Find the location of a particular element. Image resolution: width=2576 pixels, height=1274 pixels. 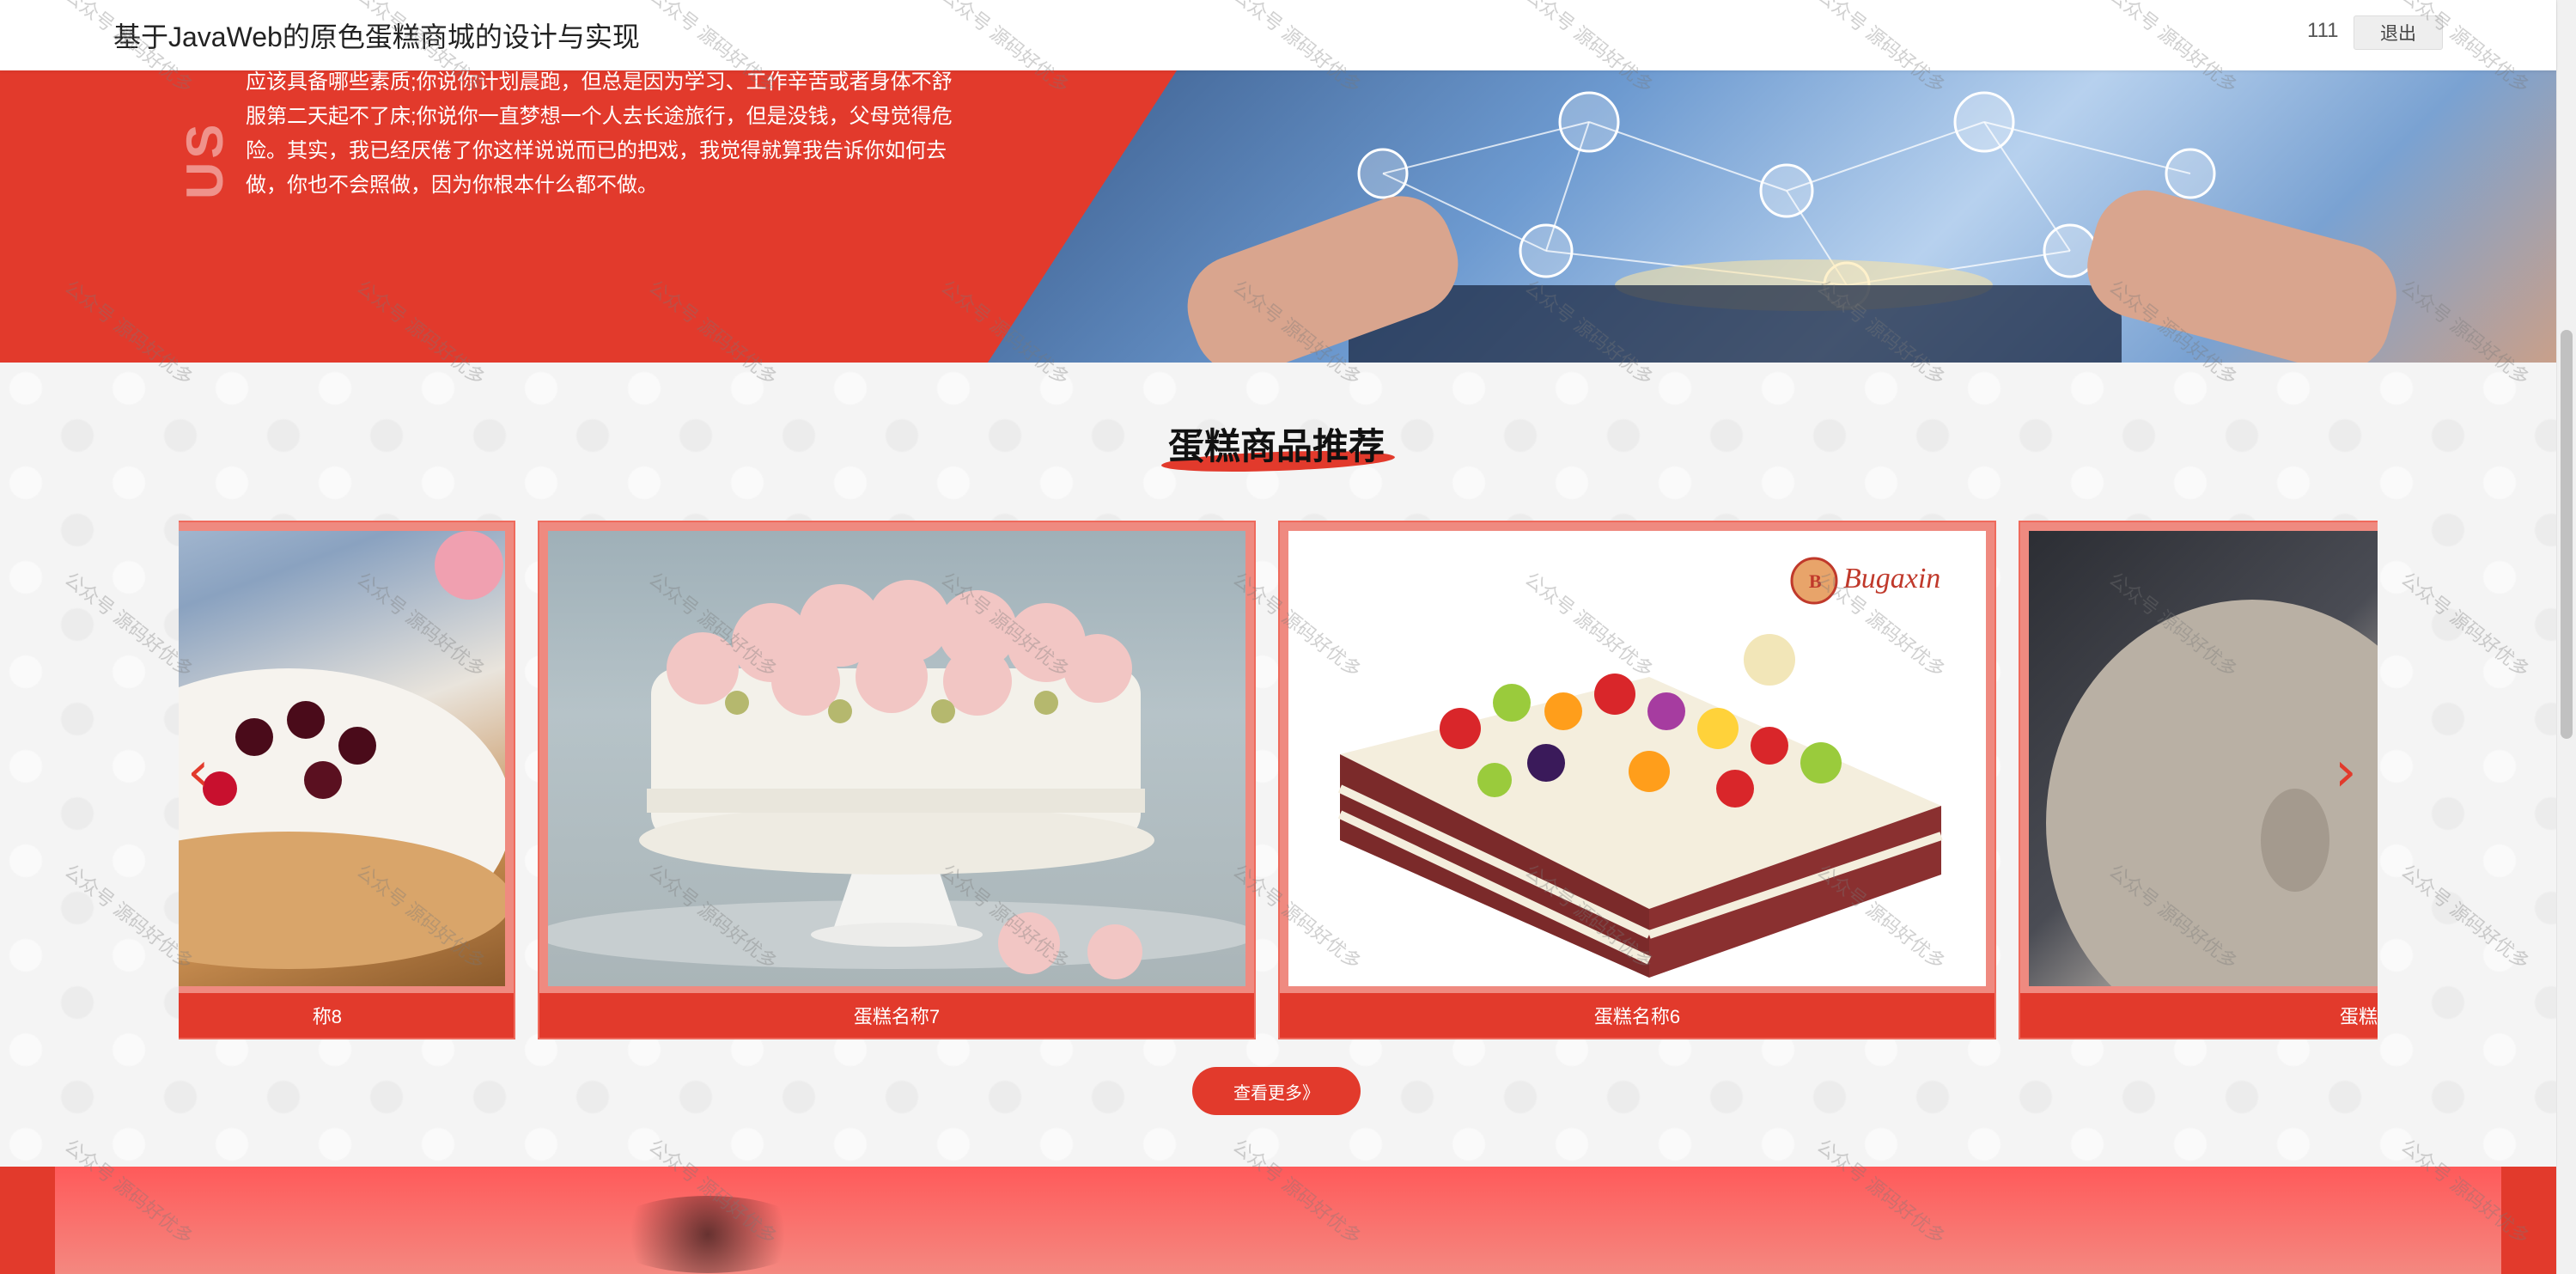

about-line: 应该具备哪些素质;你说你计划晨跑，但总是因为学习、工作辛苦或者身体不舒 is located at coordinates (599, 82).